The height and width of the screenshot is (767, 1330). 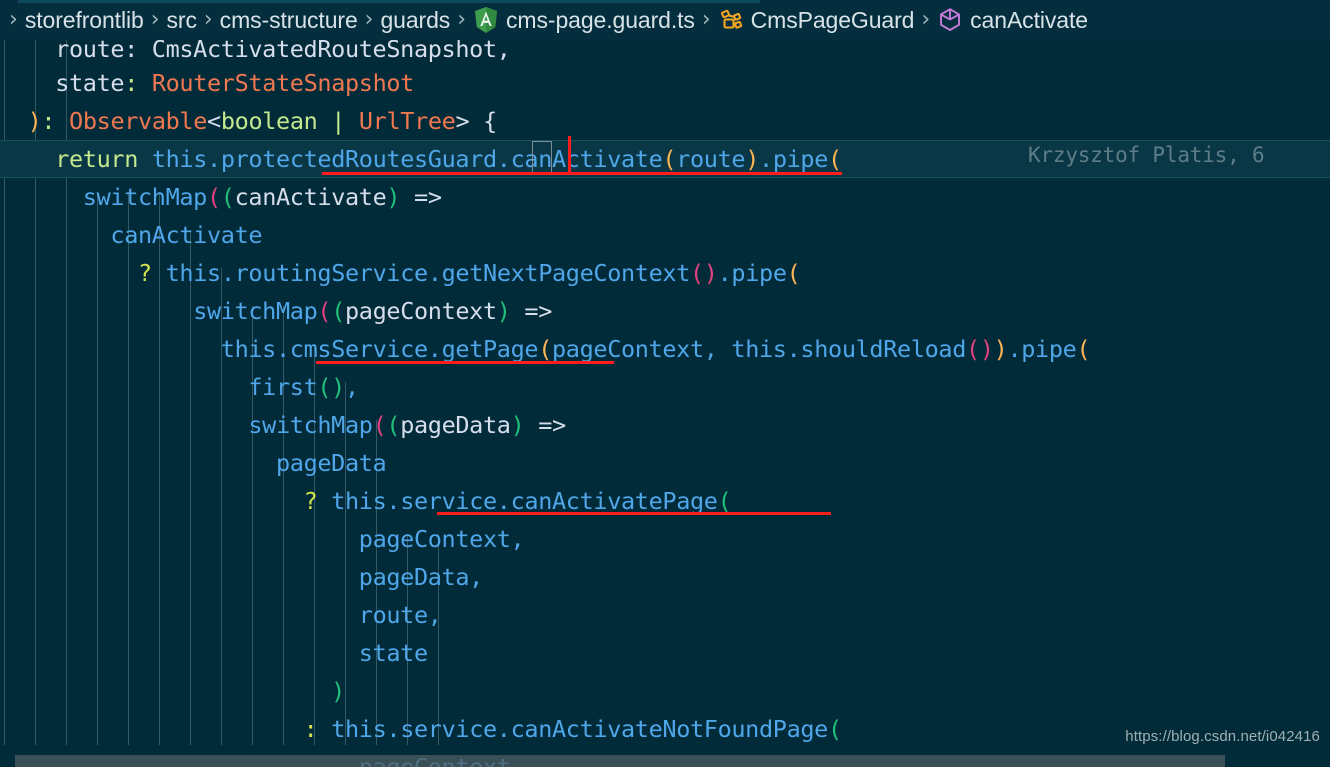 What do you see at coordinates (262, 197) in the screenshot?
I see `code-line-text: switchMap((canActivate) =>` at bounding box center [262, 197].